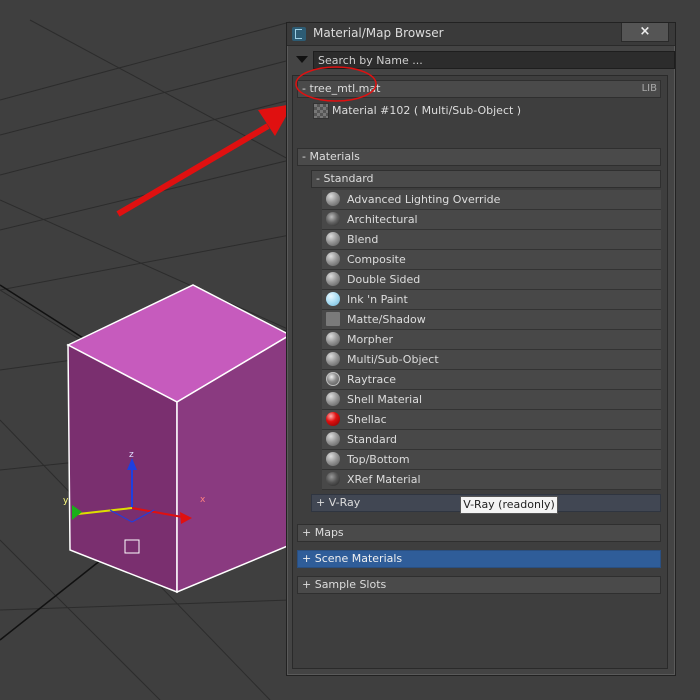 The height and width of the screenshot is (700, 700). I want to click on window-title: Material/Map Browser, so click(378, 33).